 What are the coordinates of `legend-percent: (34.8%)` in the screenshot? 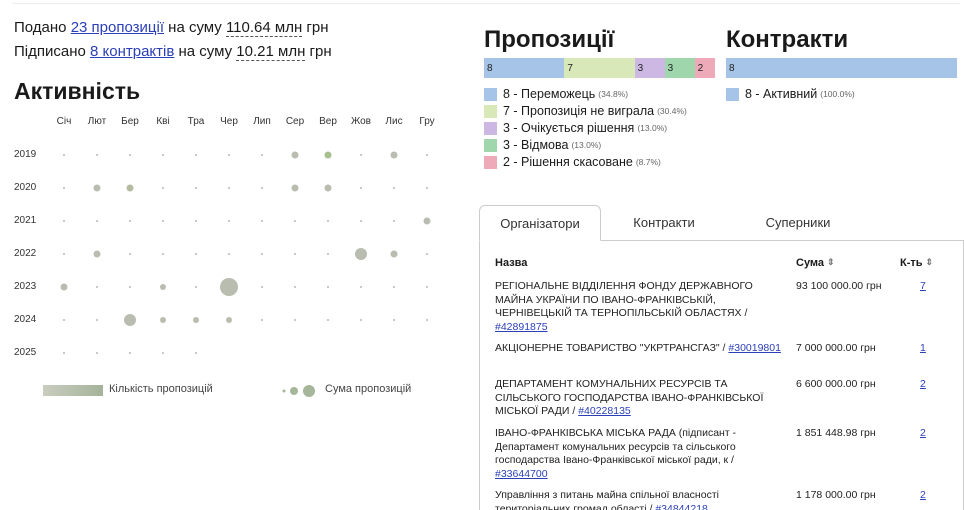 It's located at (613, 94).